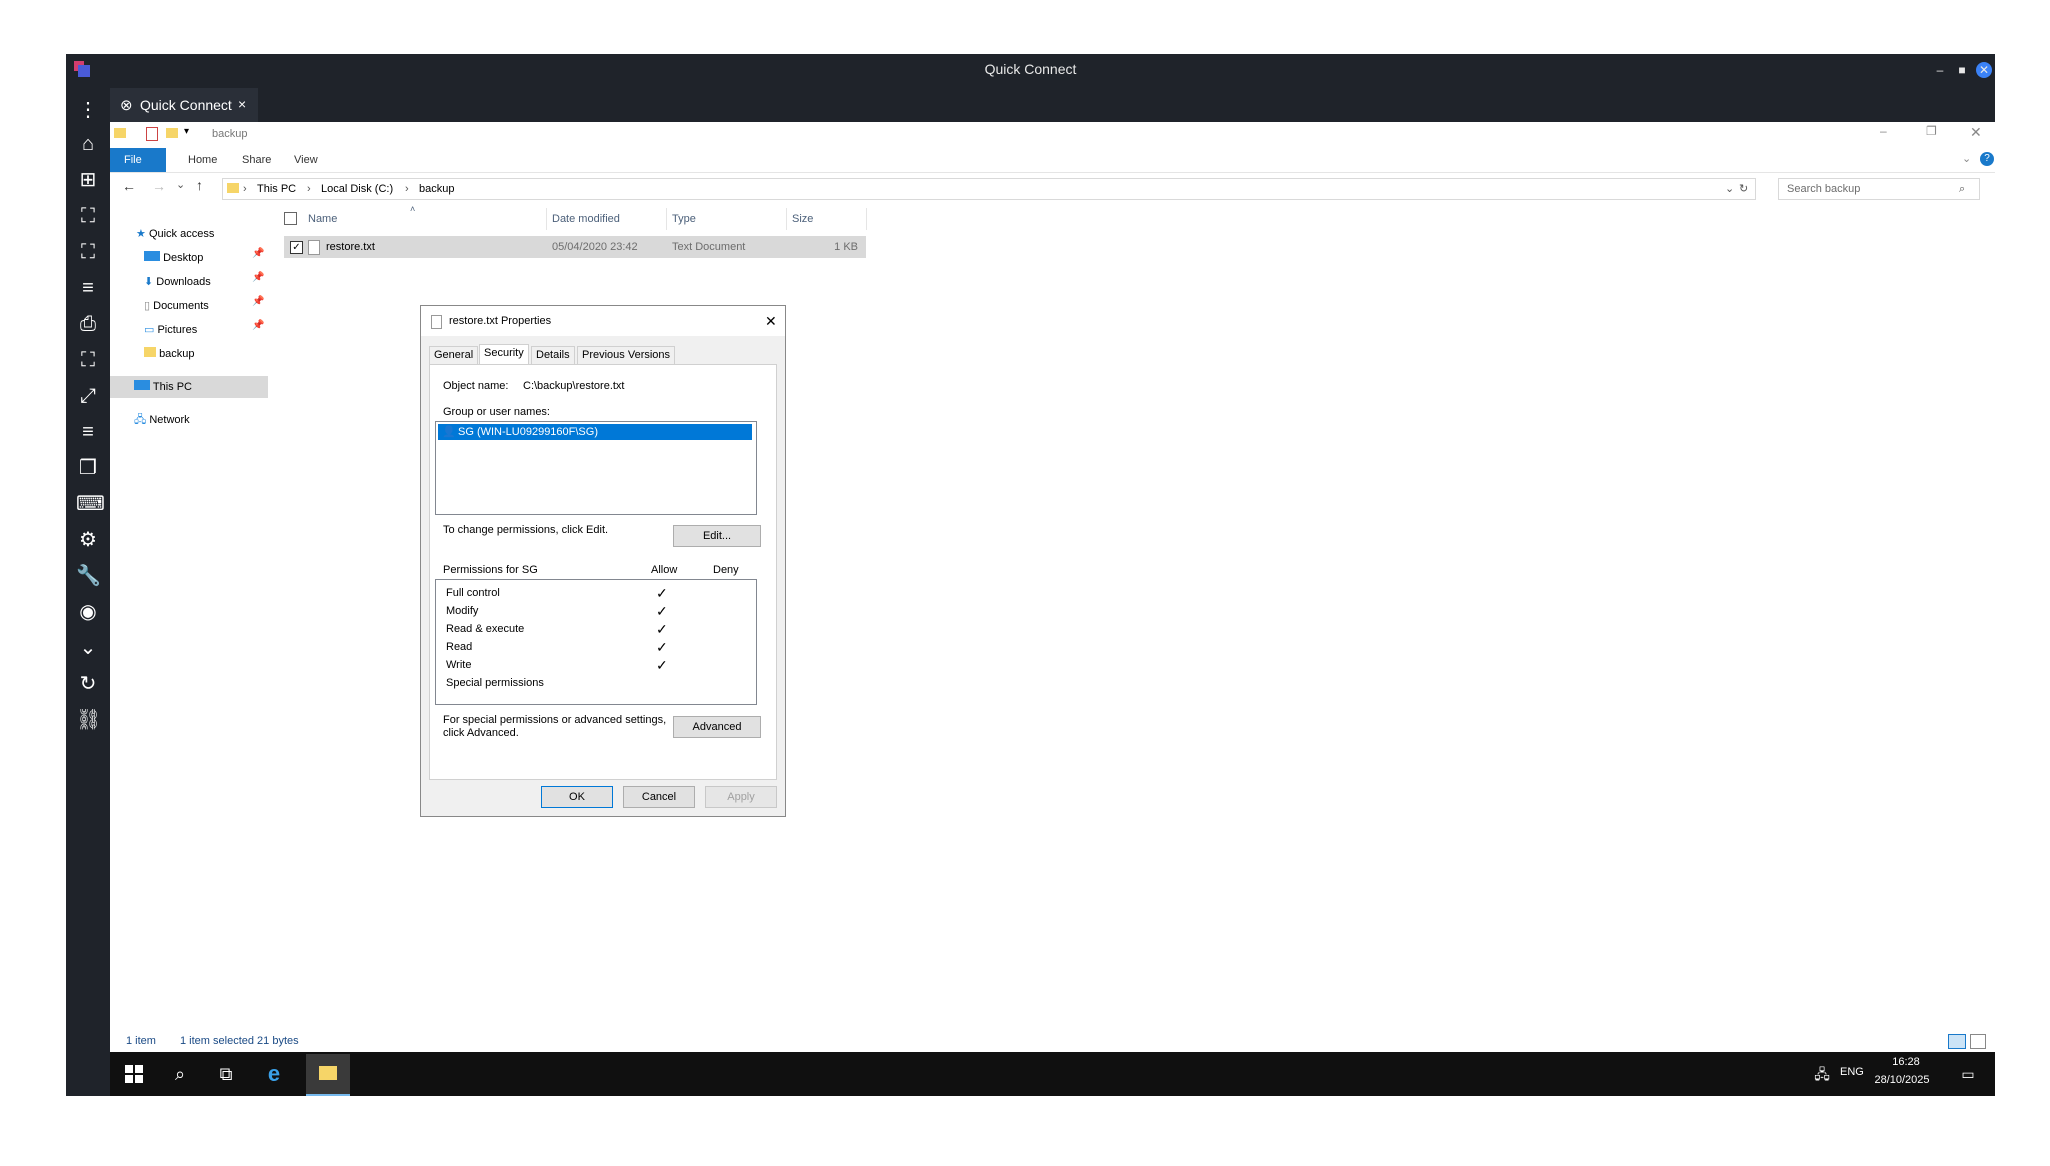 This screenshot has width=2050, height=1166. I want to click on forward-icon: →, so click(159, 186).